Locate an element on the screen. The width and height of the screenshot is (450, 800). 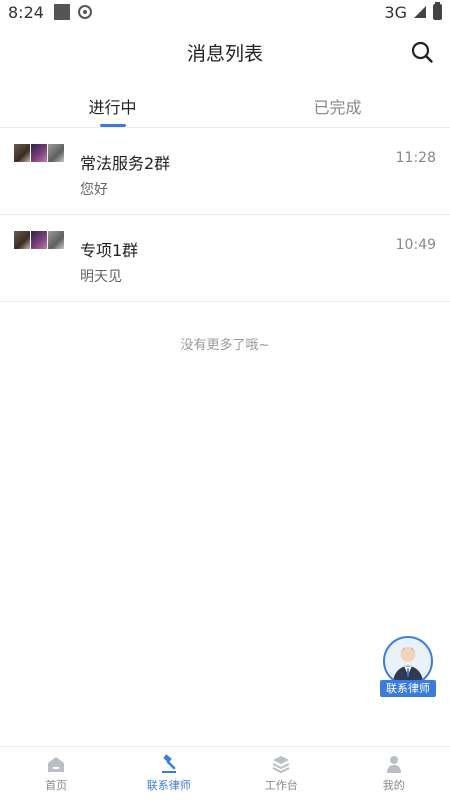
lawyer-avatar is located at coordinates (408, 661).